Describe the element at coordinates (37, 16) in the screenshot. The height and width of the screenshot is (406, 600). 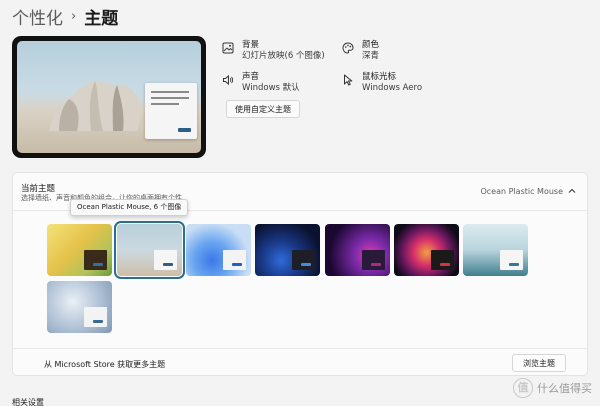
I see `breadcrumb-parent: 个性化` at that location.